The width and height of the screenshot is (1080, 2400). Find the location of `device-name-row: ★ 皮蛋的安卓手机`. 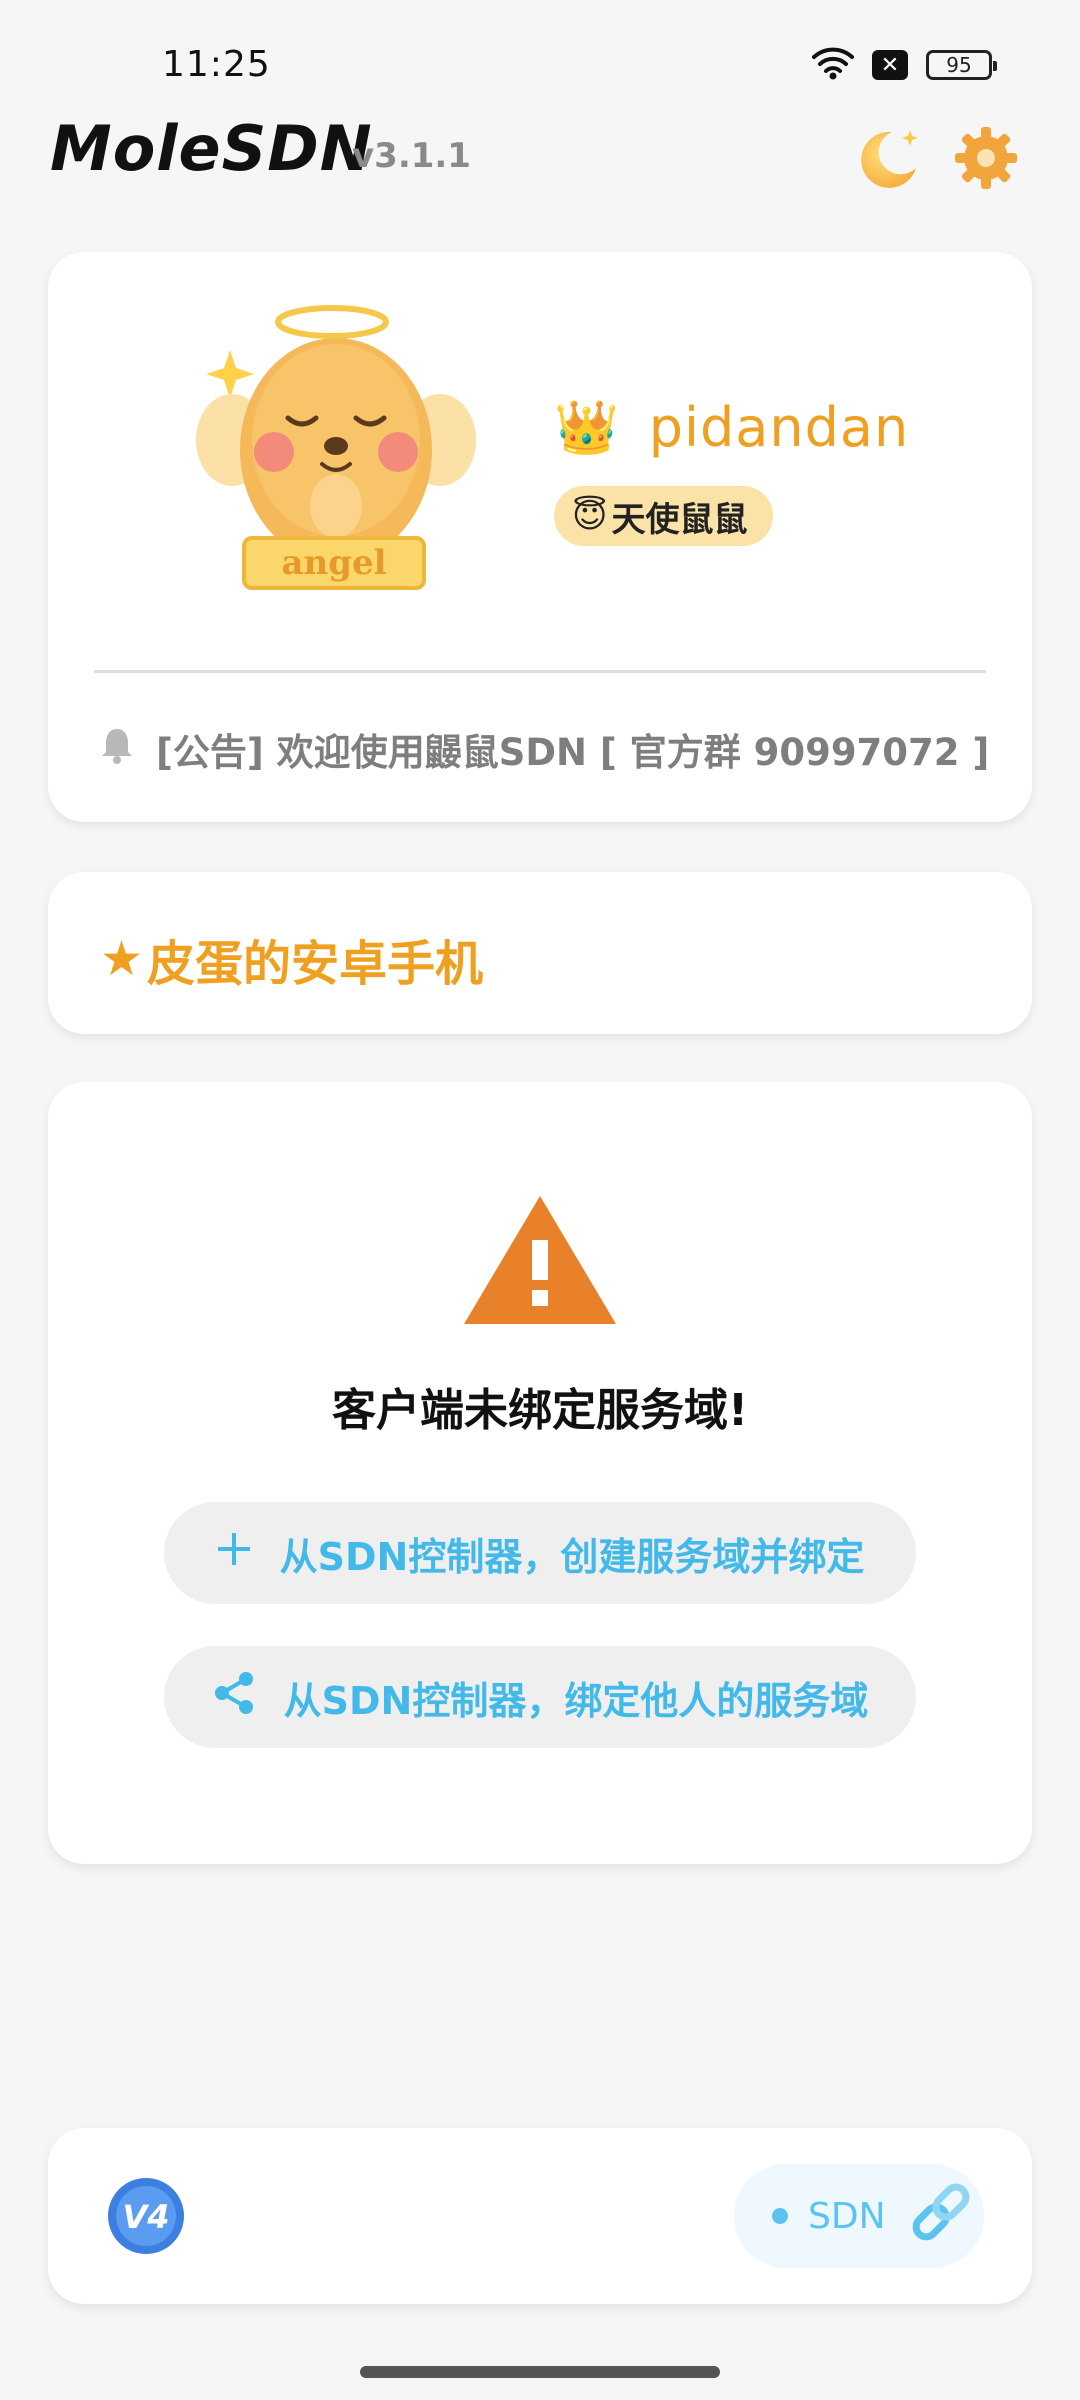

device-name-row: ★ 皮蛋的安卓手机 is located at coordinates (291, 959).